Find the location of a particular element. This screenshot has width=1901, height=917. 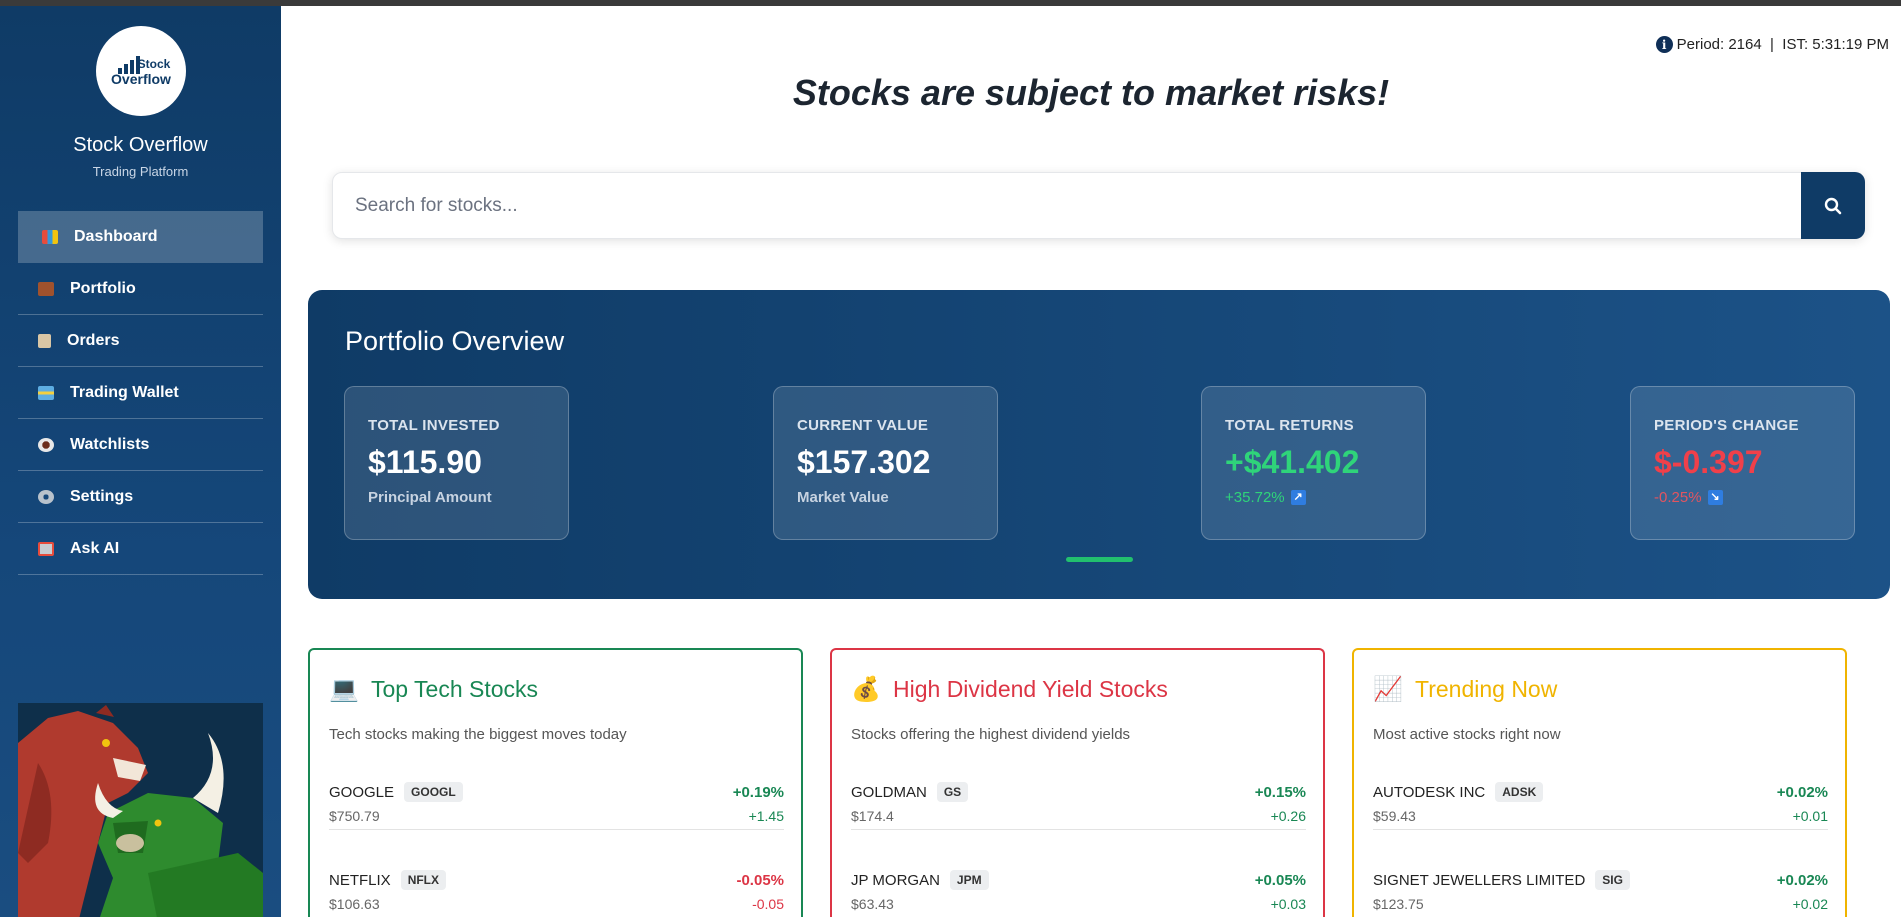

sidebar-item-label: Trading Wallet is located at coordinates (124, 392).